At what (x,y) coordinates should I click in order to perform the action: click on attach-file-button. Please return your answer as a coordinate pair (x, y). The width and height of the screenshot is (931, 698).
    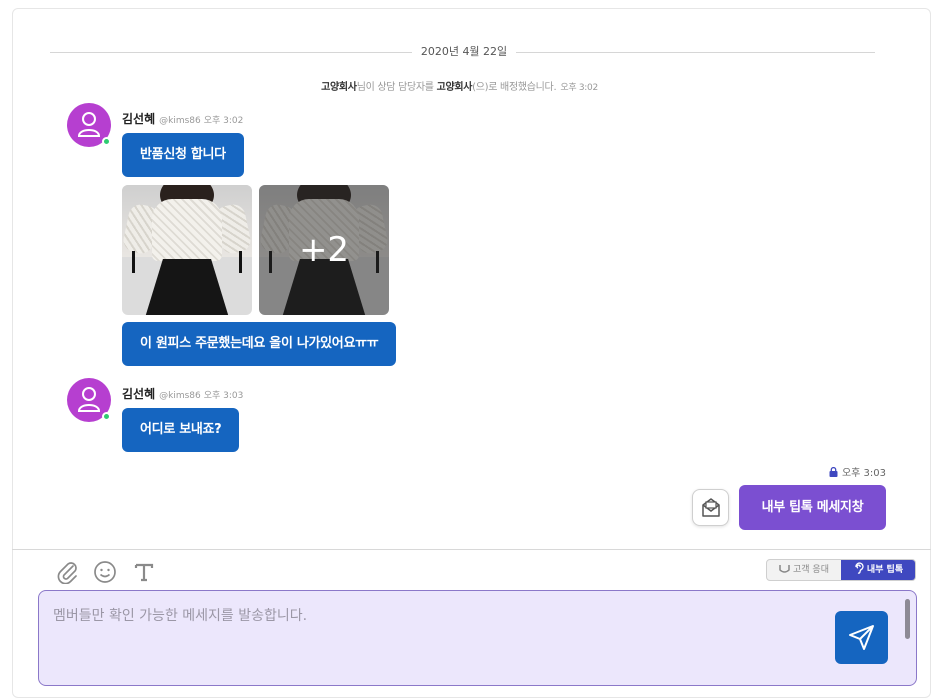
    Looking at the image, I should click on (69, 572).